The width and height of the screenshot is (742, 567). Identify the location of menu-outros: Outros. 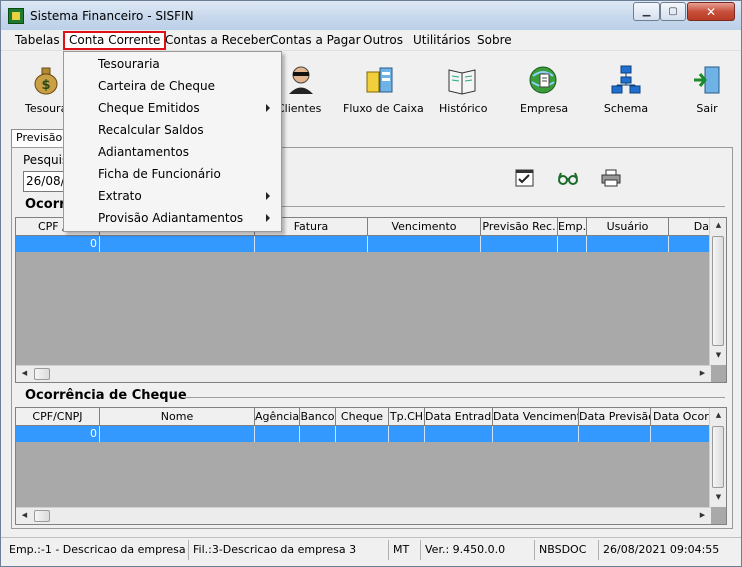
(383, 41).